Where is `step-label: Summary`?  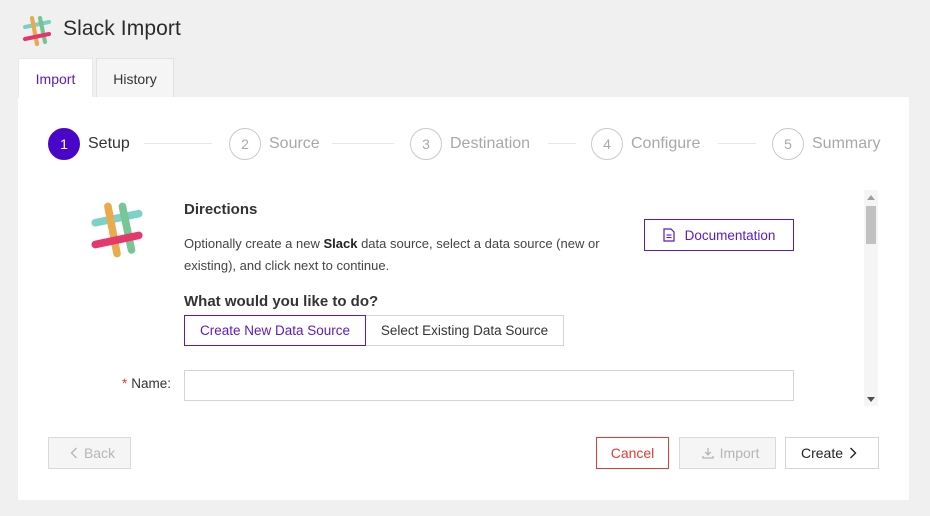 step-label: Summary is located at coordinates (846, 143).